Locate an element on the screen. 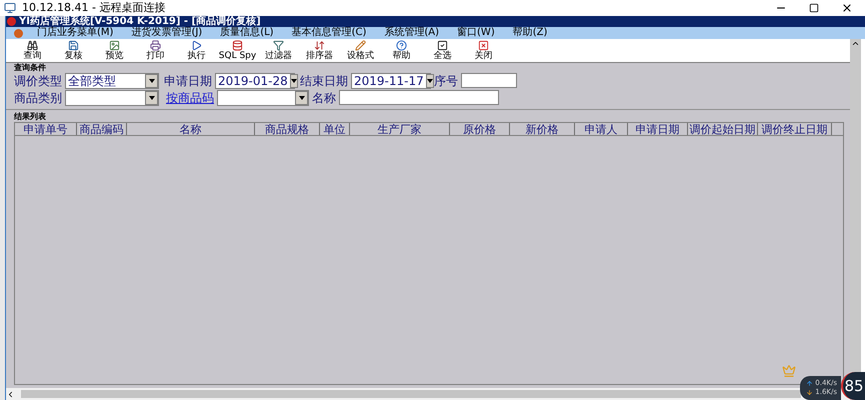  picture-icon is located at coordinates (114, 45).